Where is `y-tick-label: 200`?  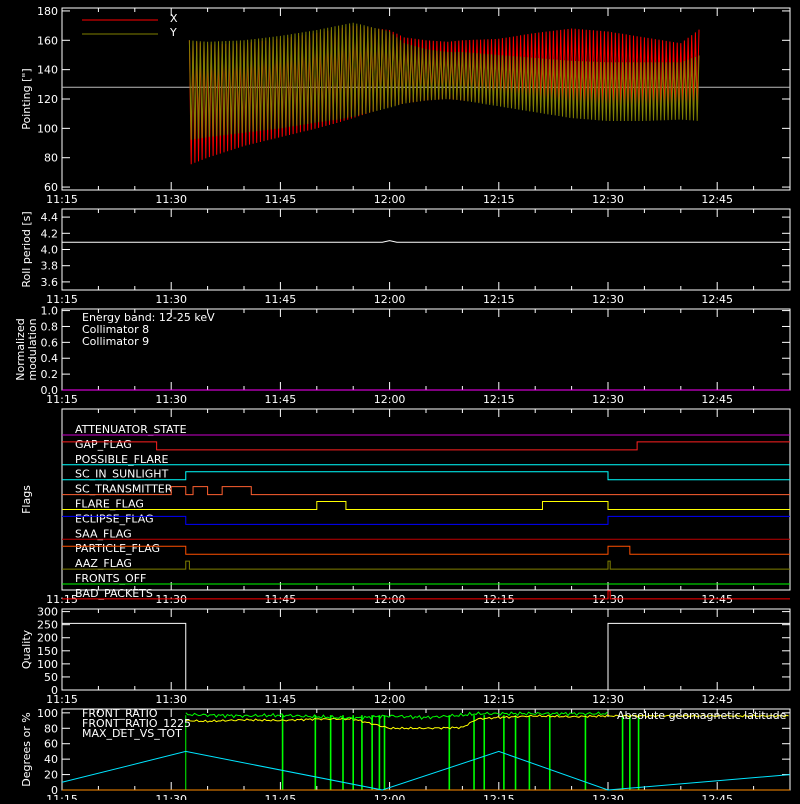
y-tick-label: 200 is located at coordinates (47, 638).